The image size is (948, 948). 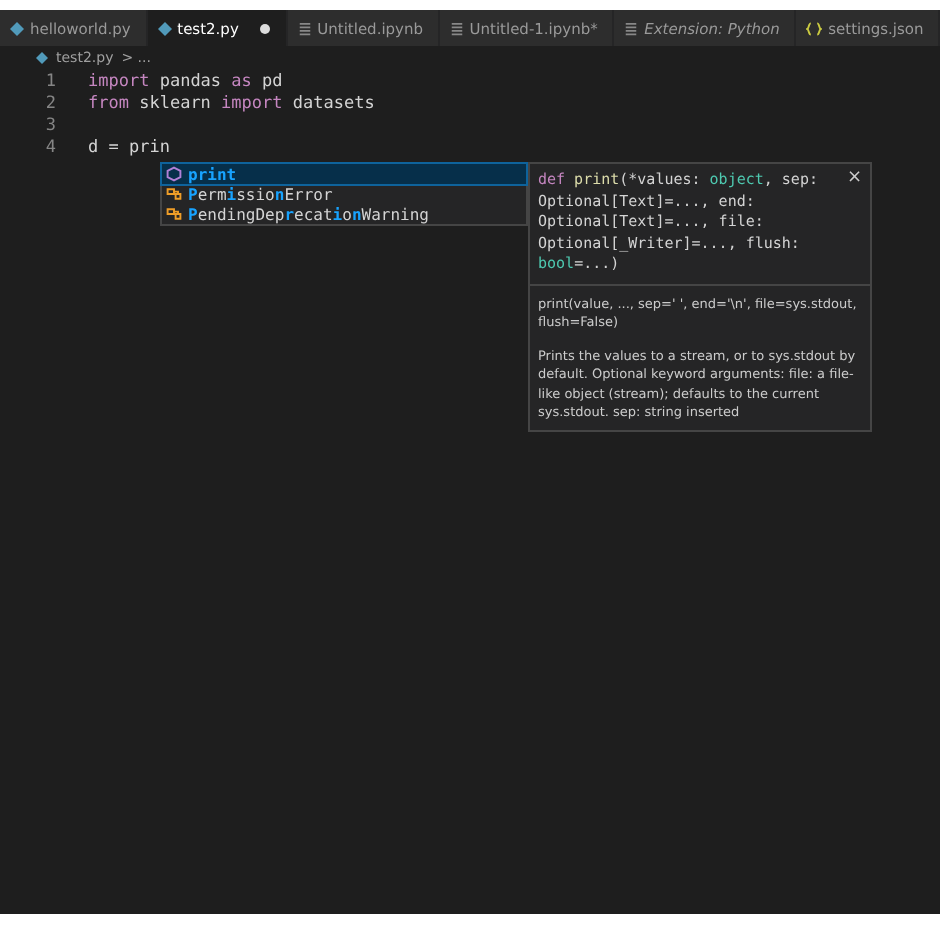 I want to click on line-number: 3, so click(x=50, y=127).